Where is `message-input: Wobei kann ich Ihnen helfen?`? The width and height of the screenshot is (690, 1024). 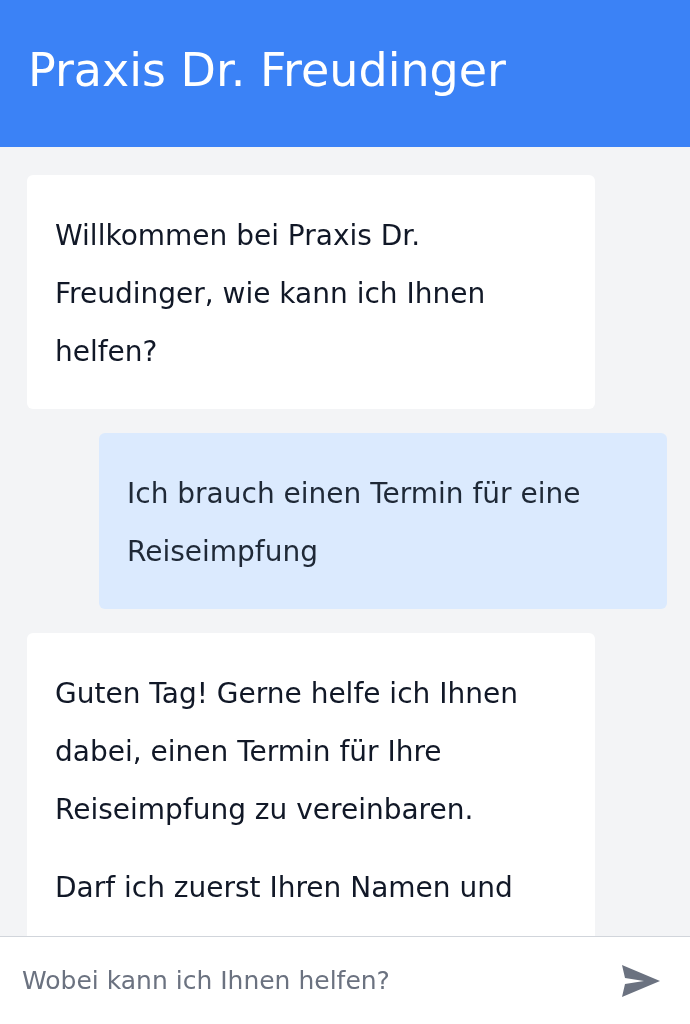
message-input: Wobei kann ich Ihnen helfen? is located at coordinates (321, 980).